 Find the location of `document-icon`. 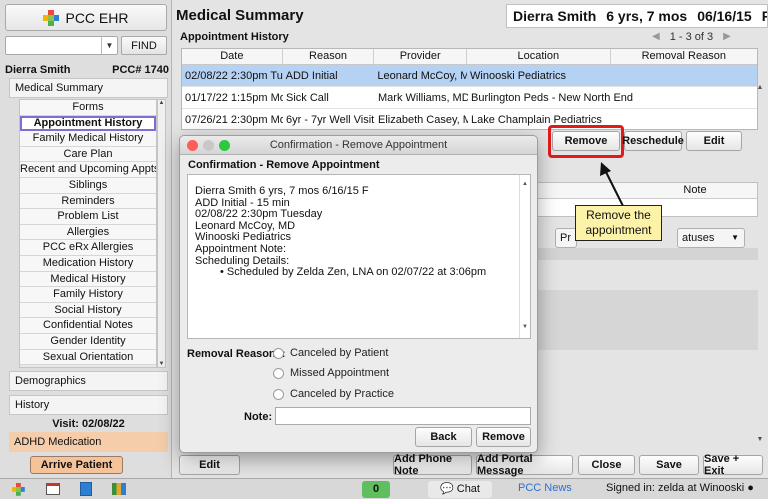

document-icon is located at coordinates (86, 489).